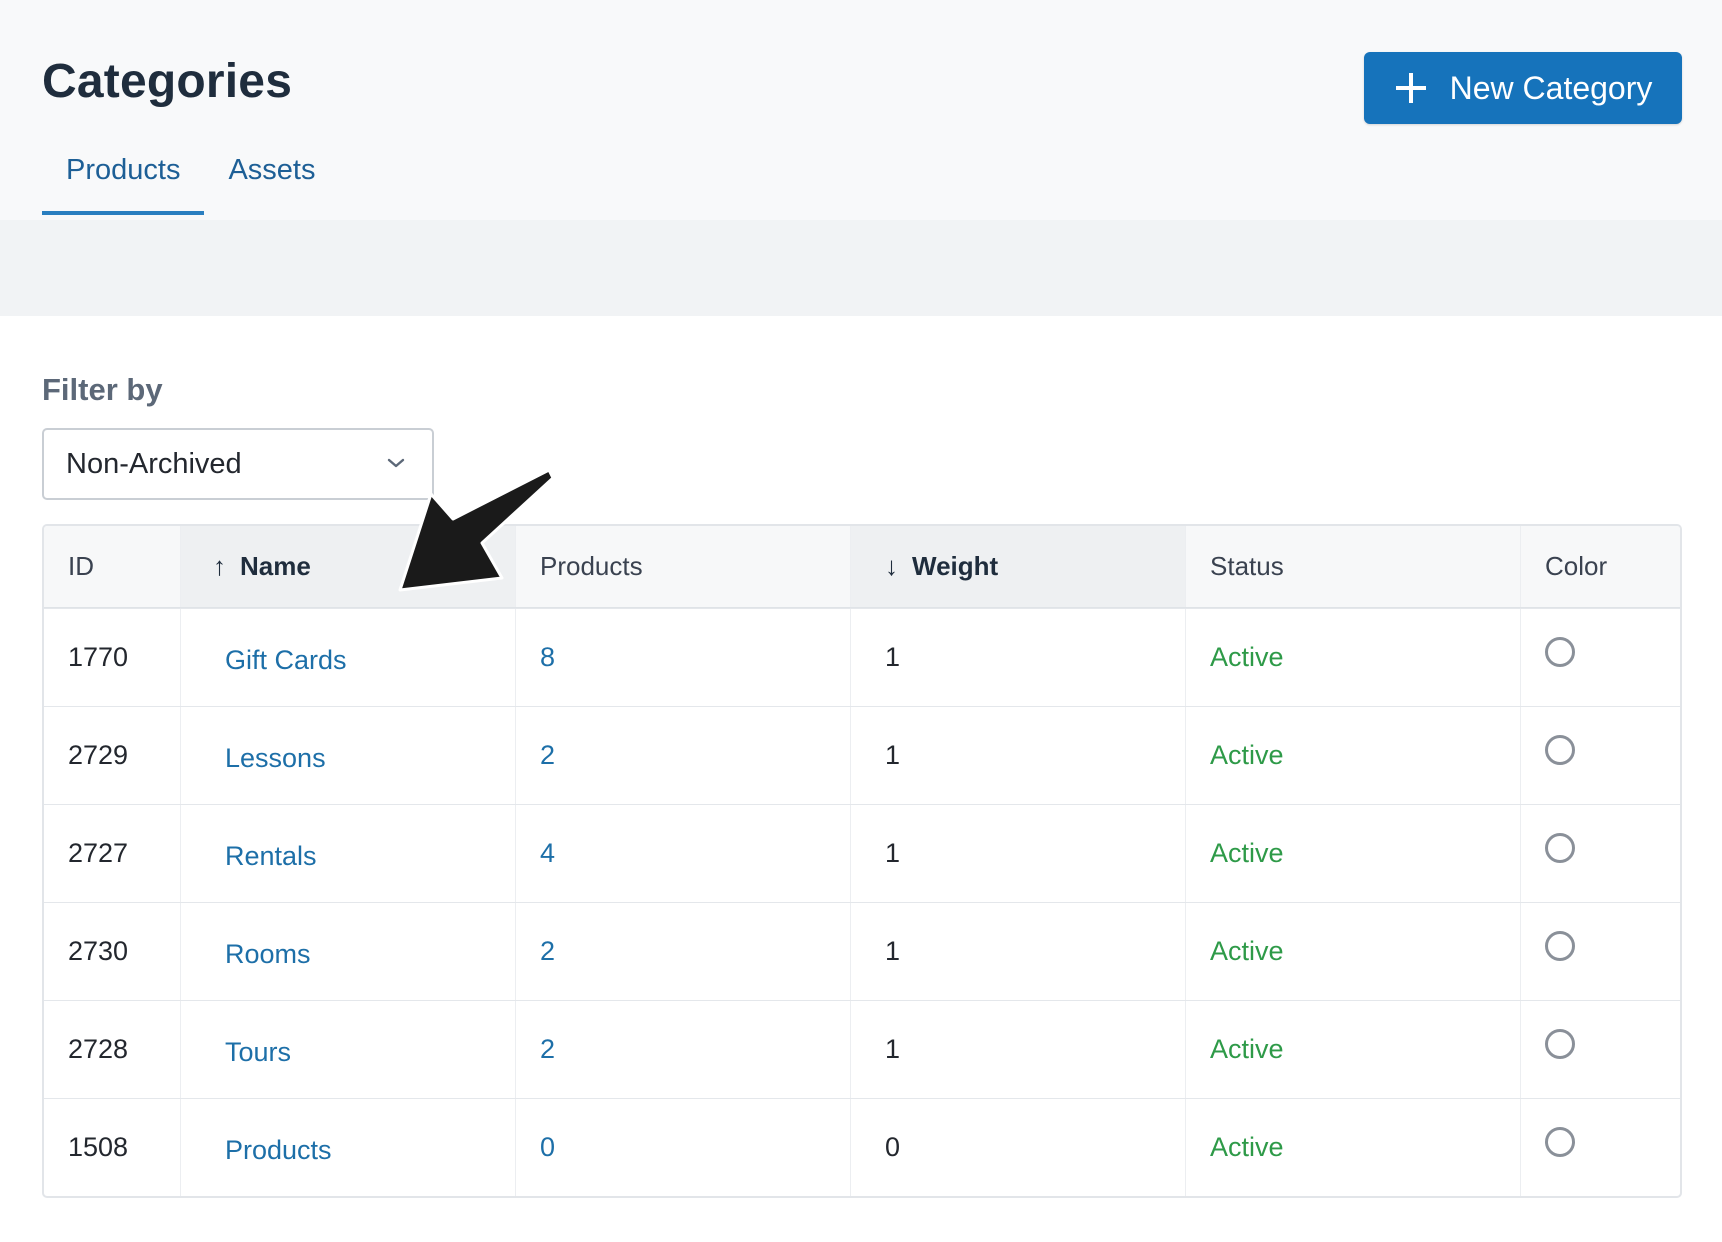 This screenshot has width=1722, height=1242. What do you see at coordinates (1017, 566) in the screenshot?
I see `column-header-weight: ↓ Weight` at bounding box center [1017, 566].